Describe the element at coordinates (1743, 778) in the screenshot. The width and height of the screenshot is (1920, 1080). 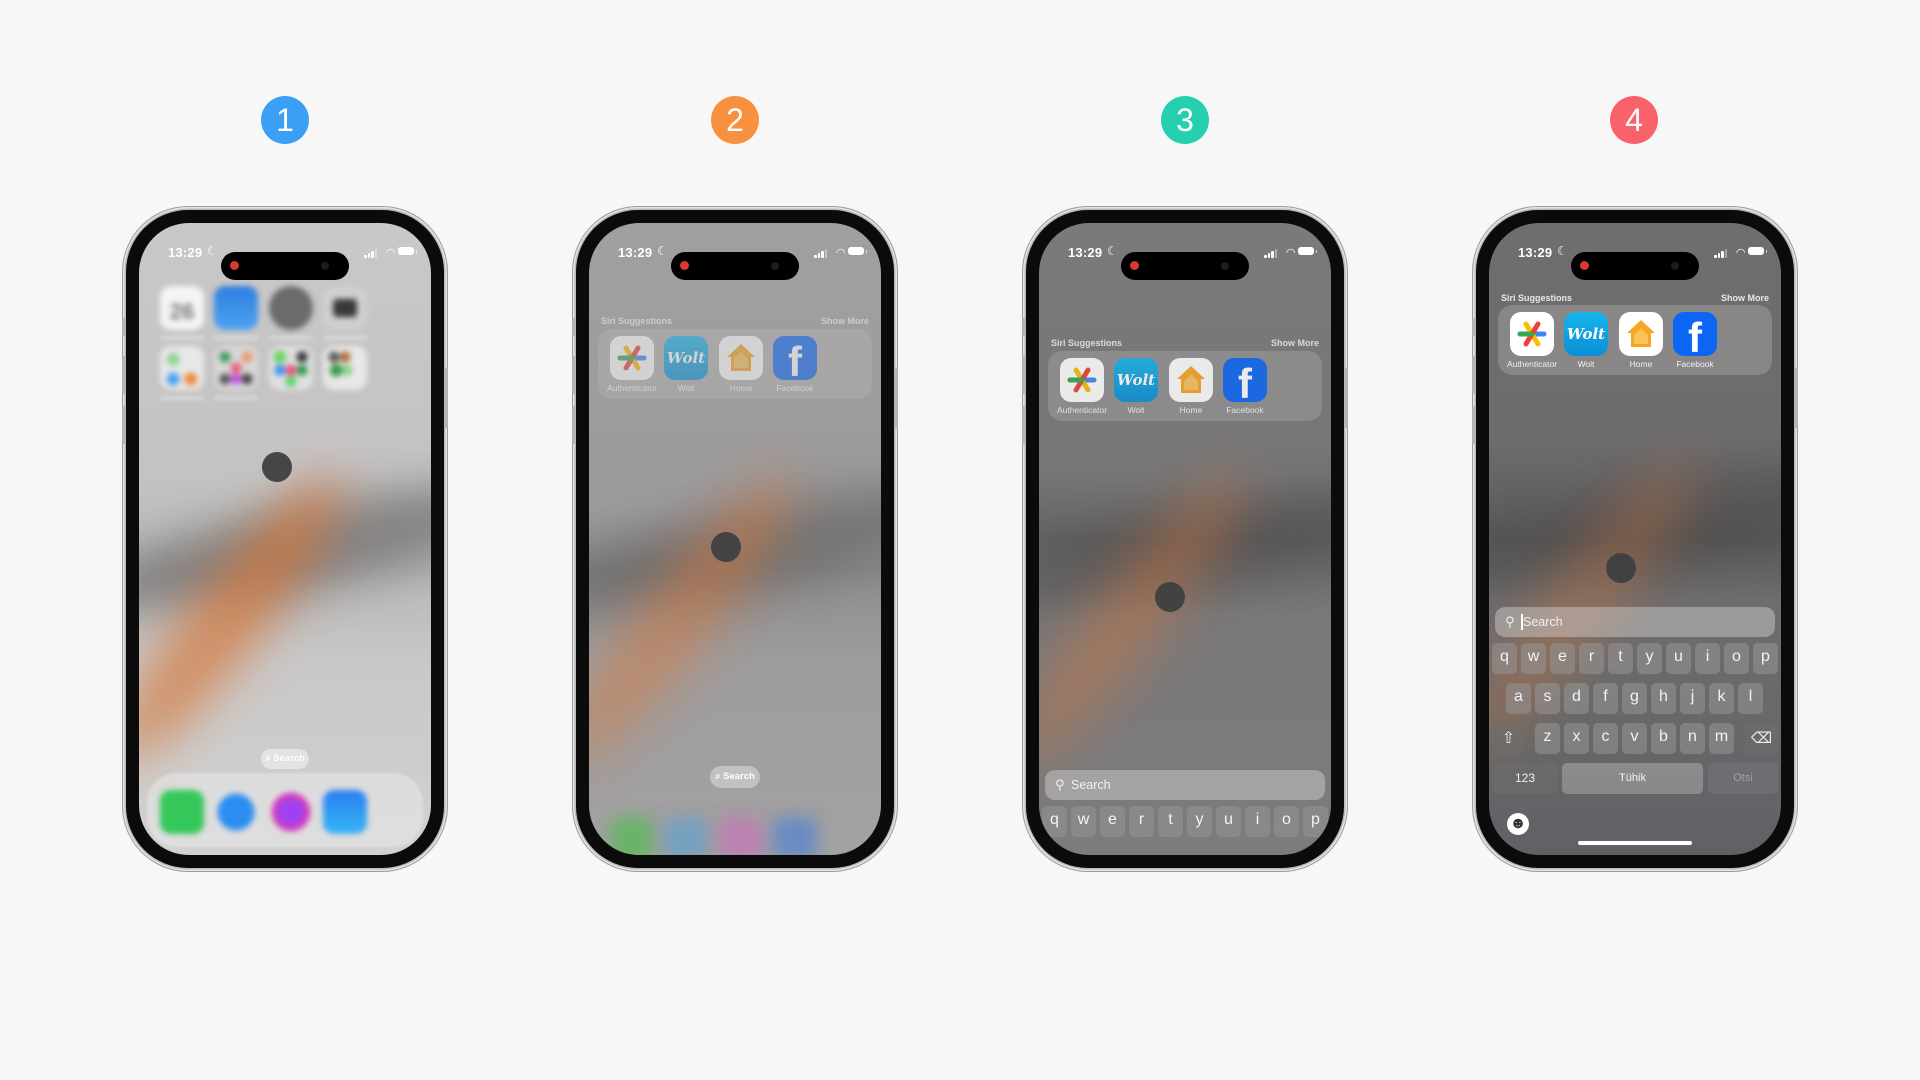
I see `search-go-key: Otsi` at that location.